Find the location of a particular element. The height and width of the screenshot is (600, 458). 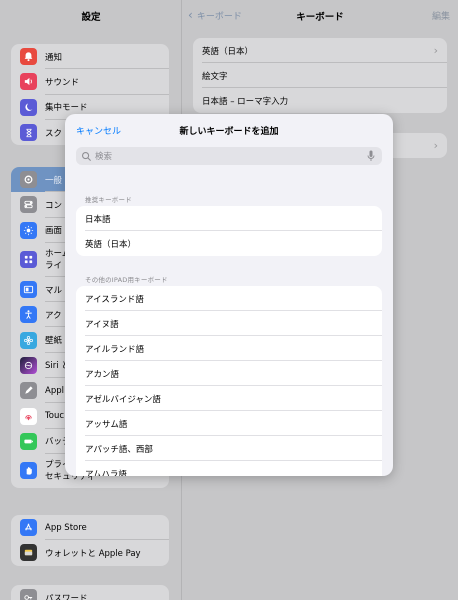

sidebar-item-wallet: ウォレットと Apple Pay is located at coordinates (90, 552).